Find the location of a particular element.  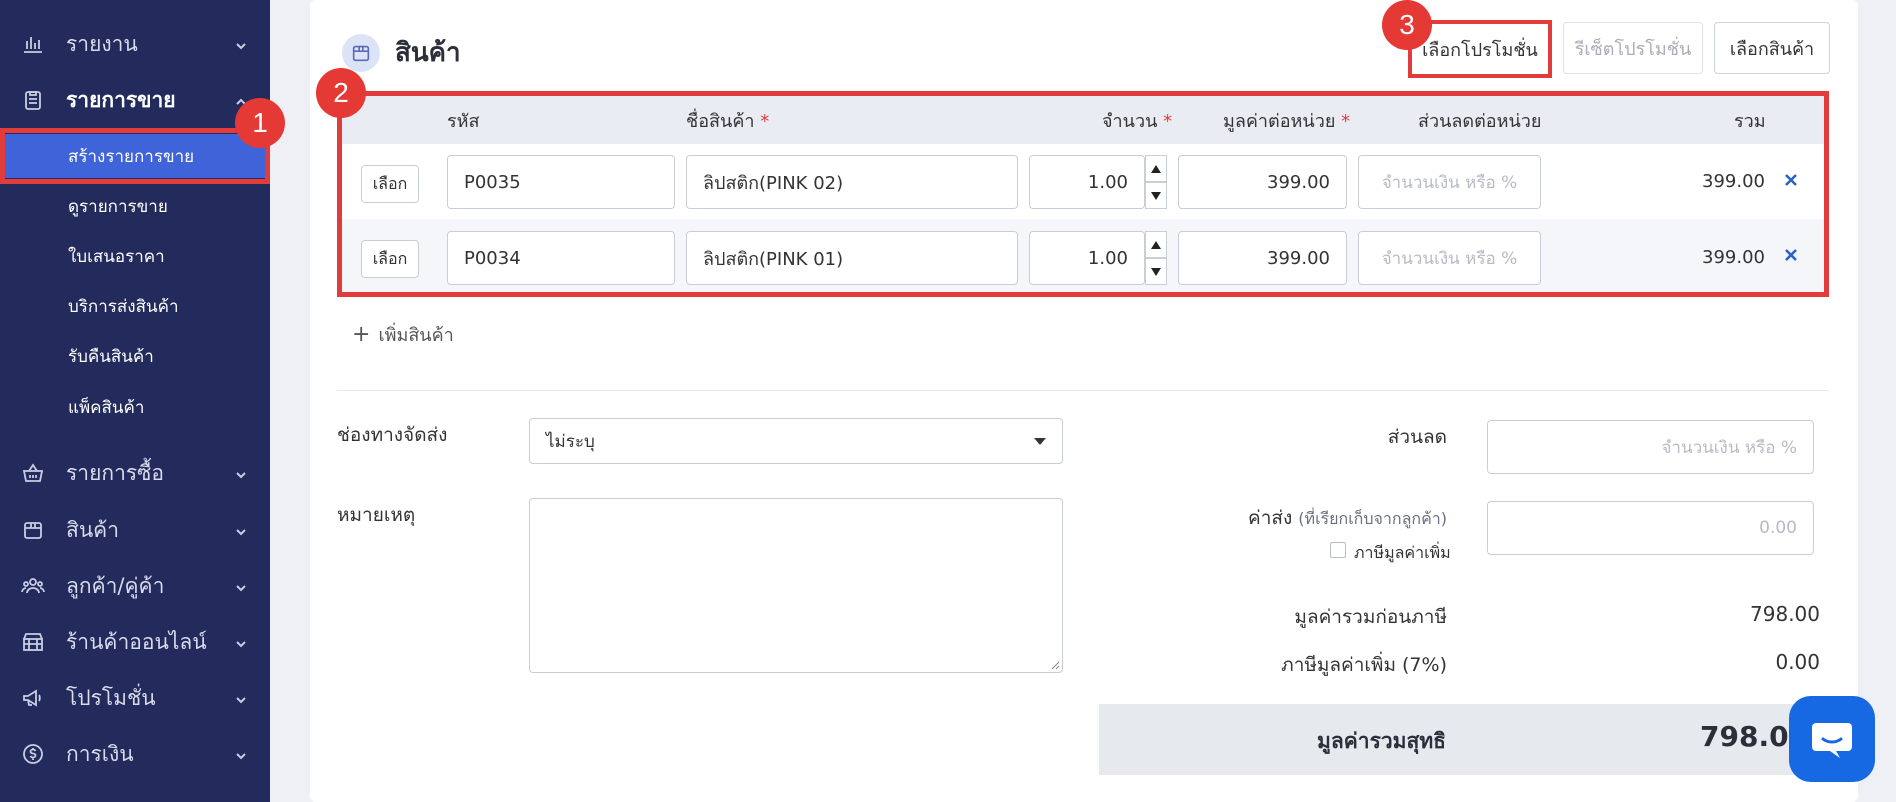

megaphone-icon is located at coordinates (33, 698).